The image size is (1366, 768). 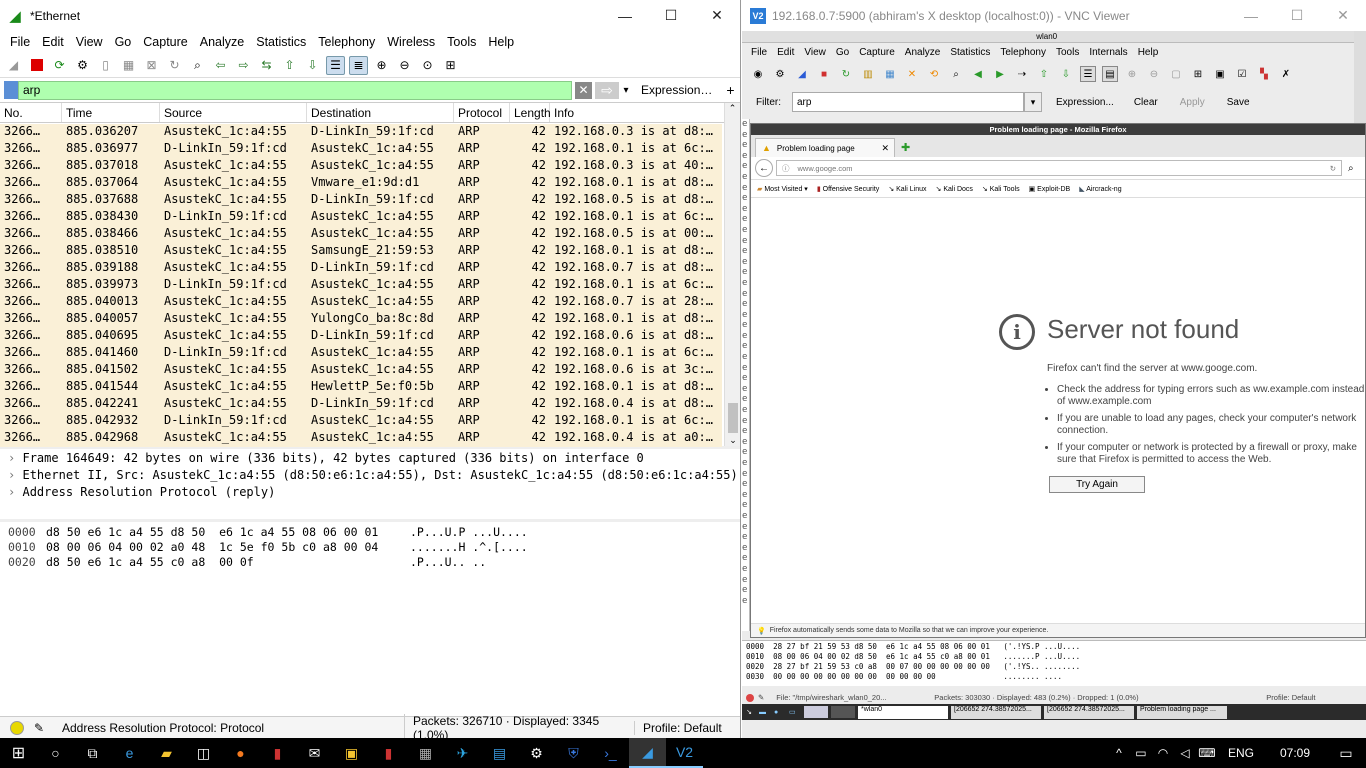 What do you see at coordinates (887, 148) in the screenshot?
I see `tab-close-icon: ✕` at bounding box center [887, 148].